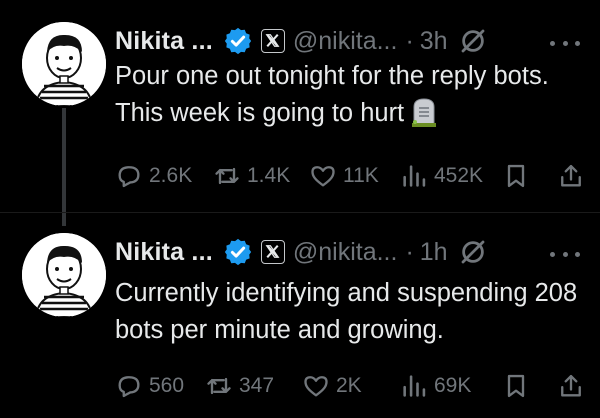 This screenshot has width=600, height=418. What do you see at coordinates (269, 175) in the screenshot?
I see `repost-count: 1.4K` at bounding box center [269, 175].